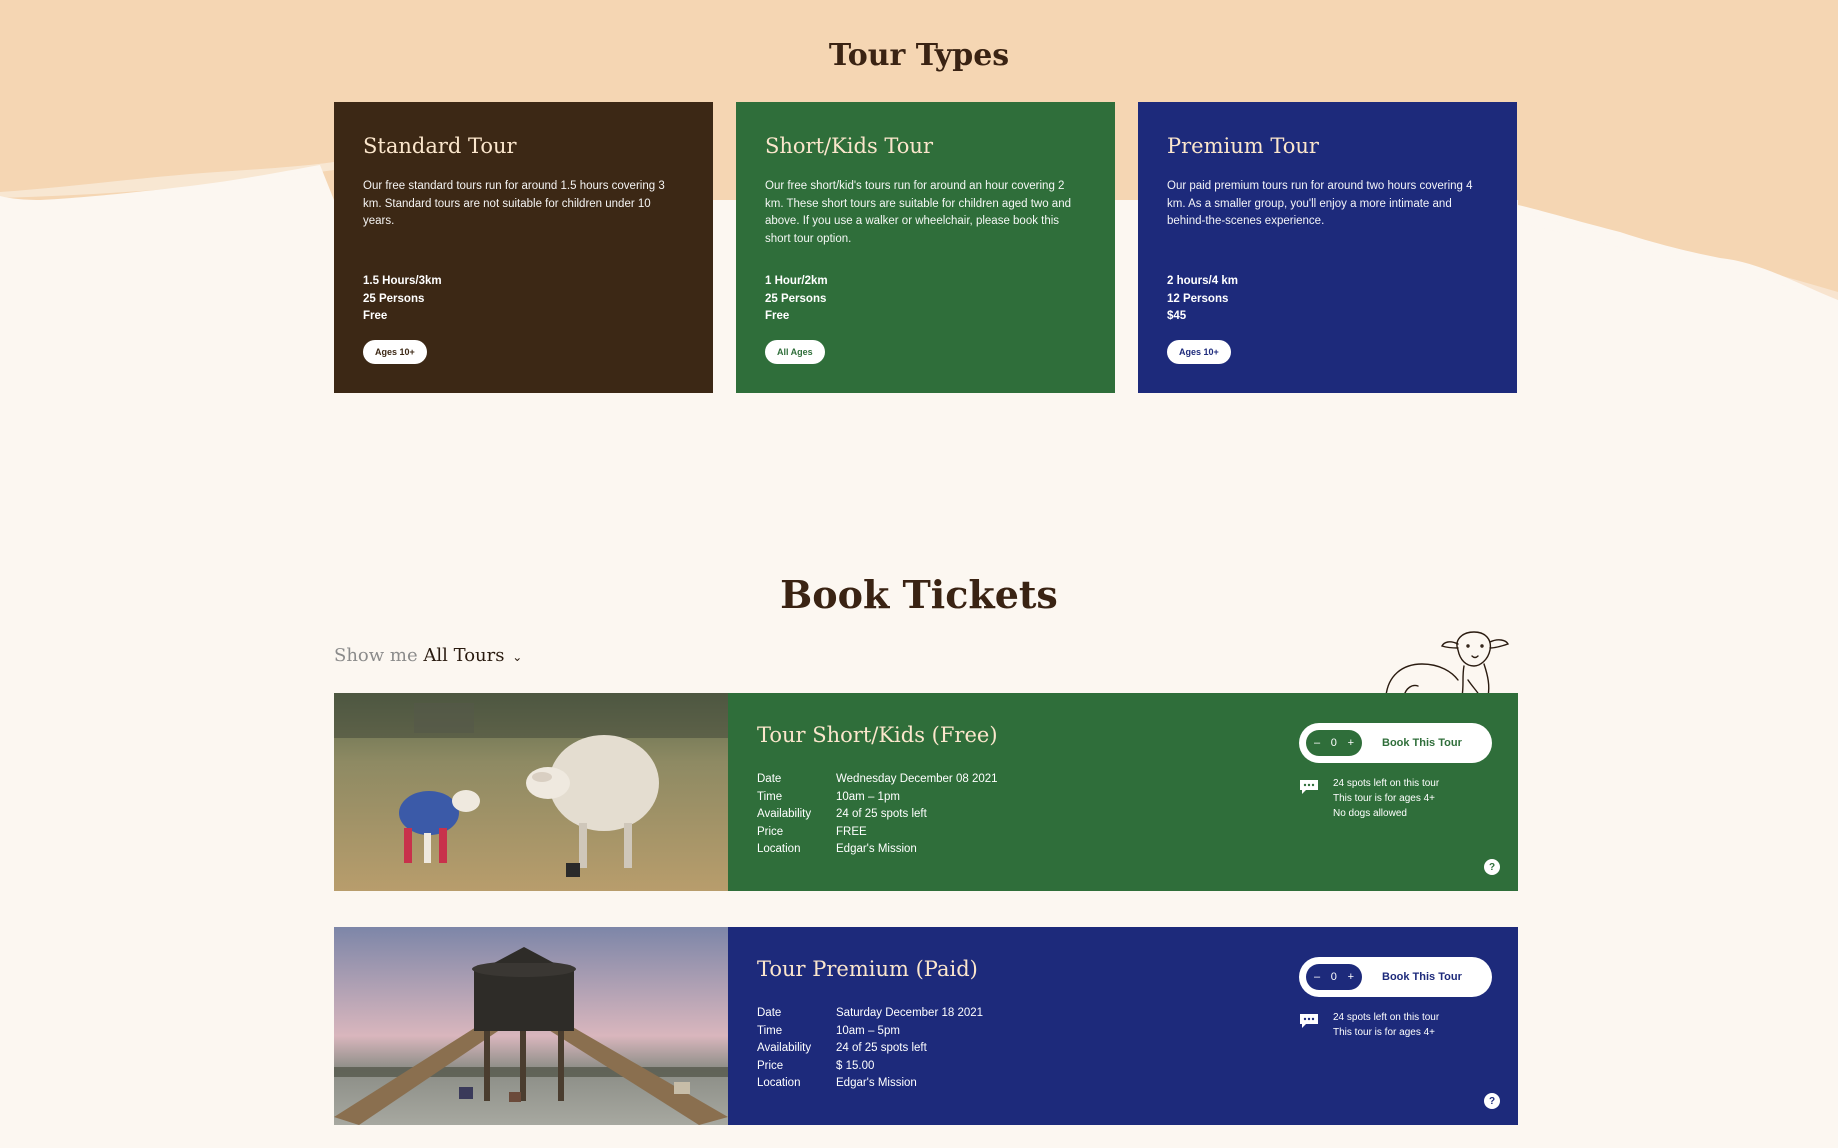 The image size is (1838, 1148). I want to click on detail-time: 10am – 1pm, so click(868, 796).